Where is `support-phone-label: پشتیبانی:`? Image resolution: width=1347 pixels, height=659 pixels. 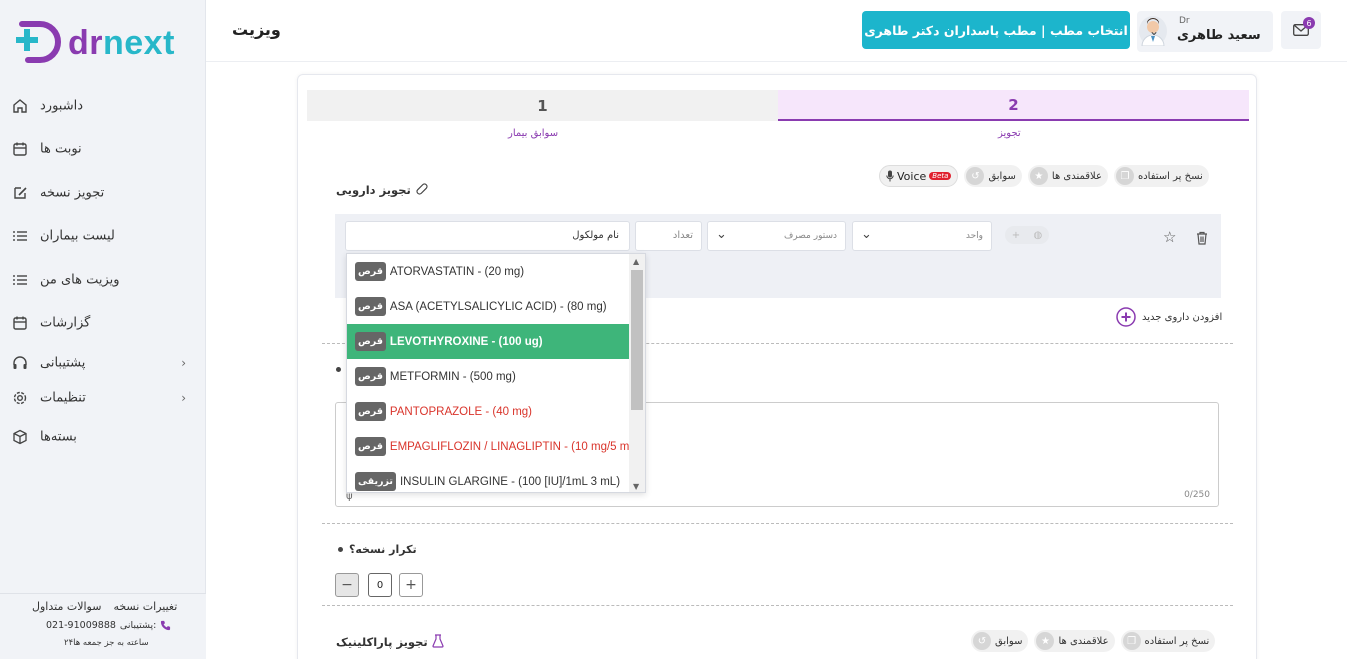
support-phone-label: پشتیبانی: is located at coordinates (138, 625).